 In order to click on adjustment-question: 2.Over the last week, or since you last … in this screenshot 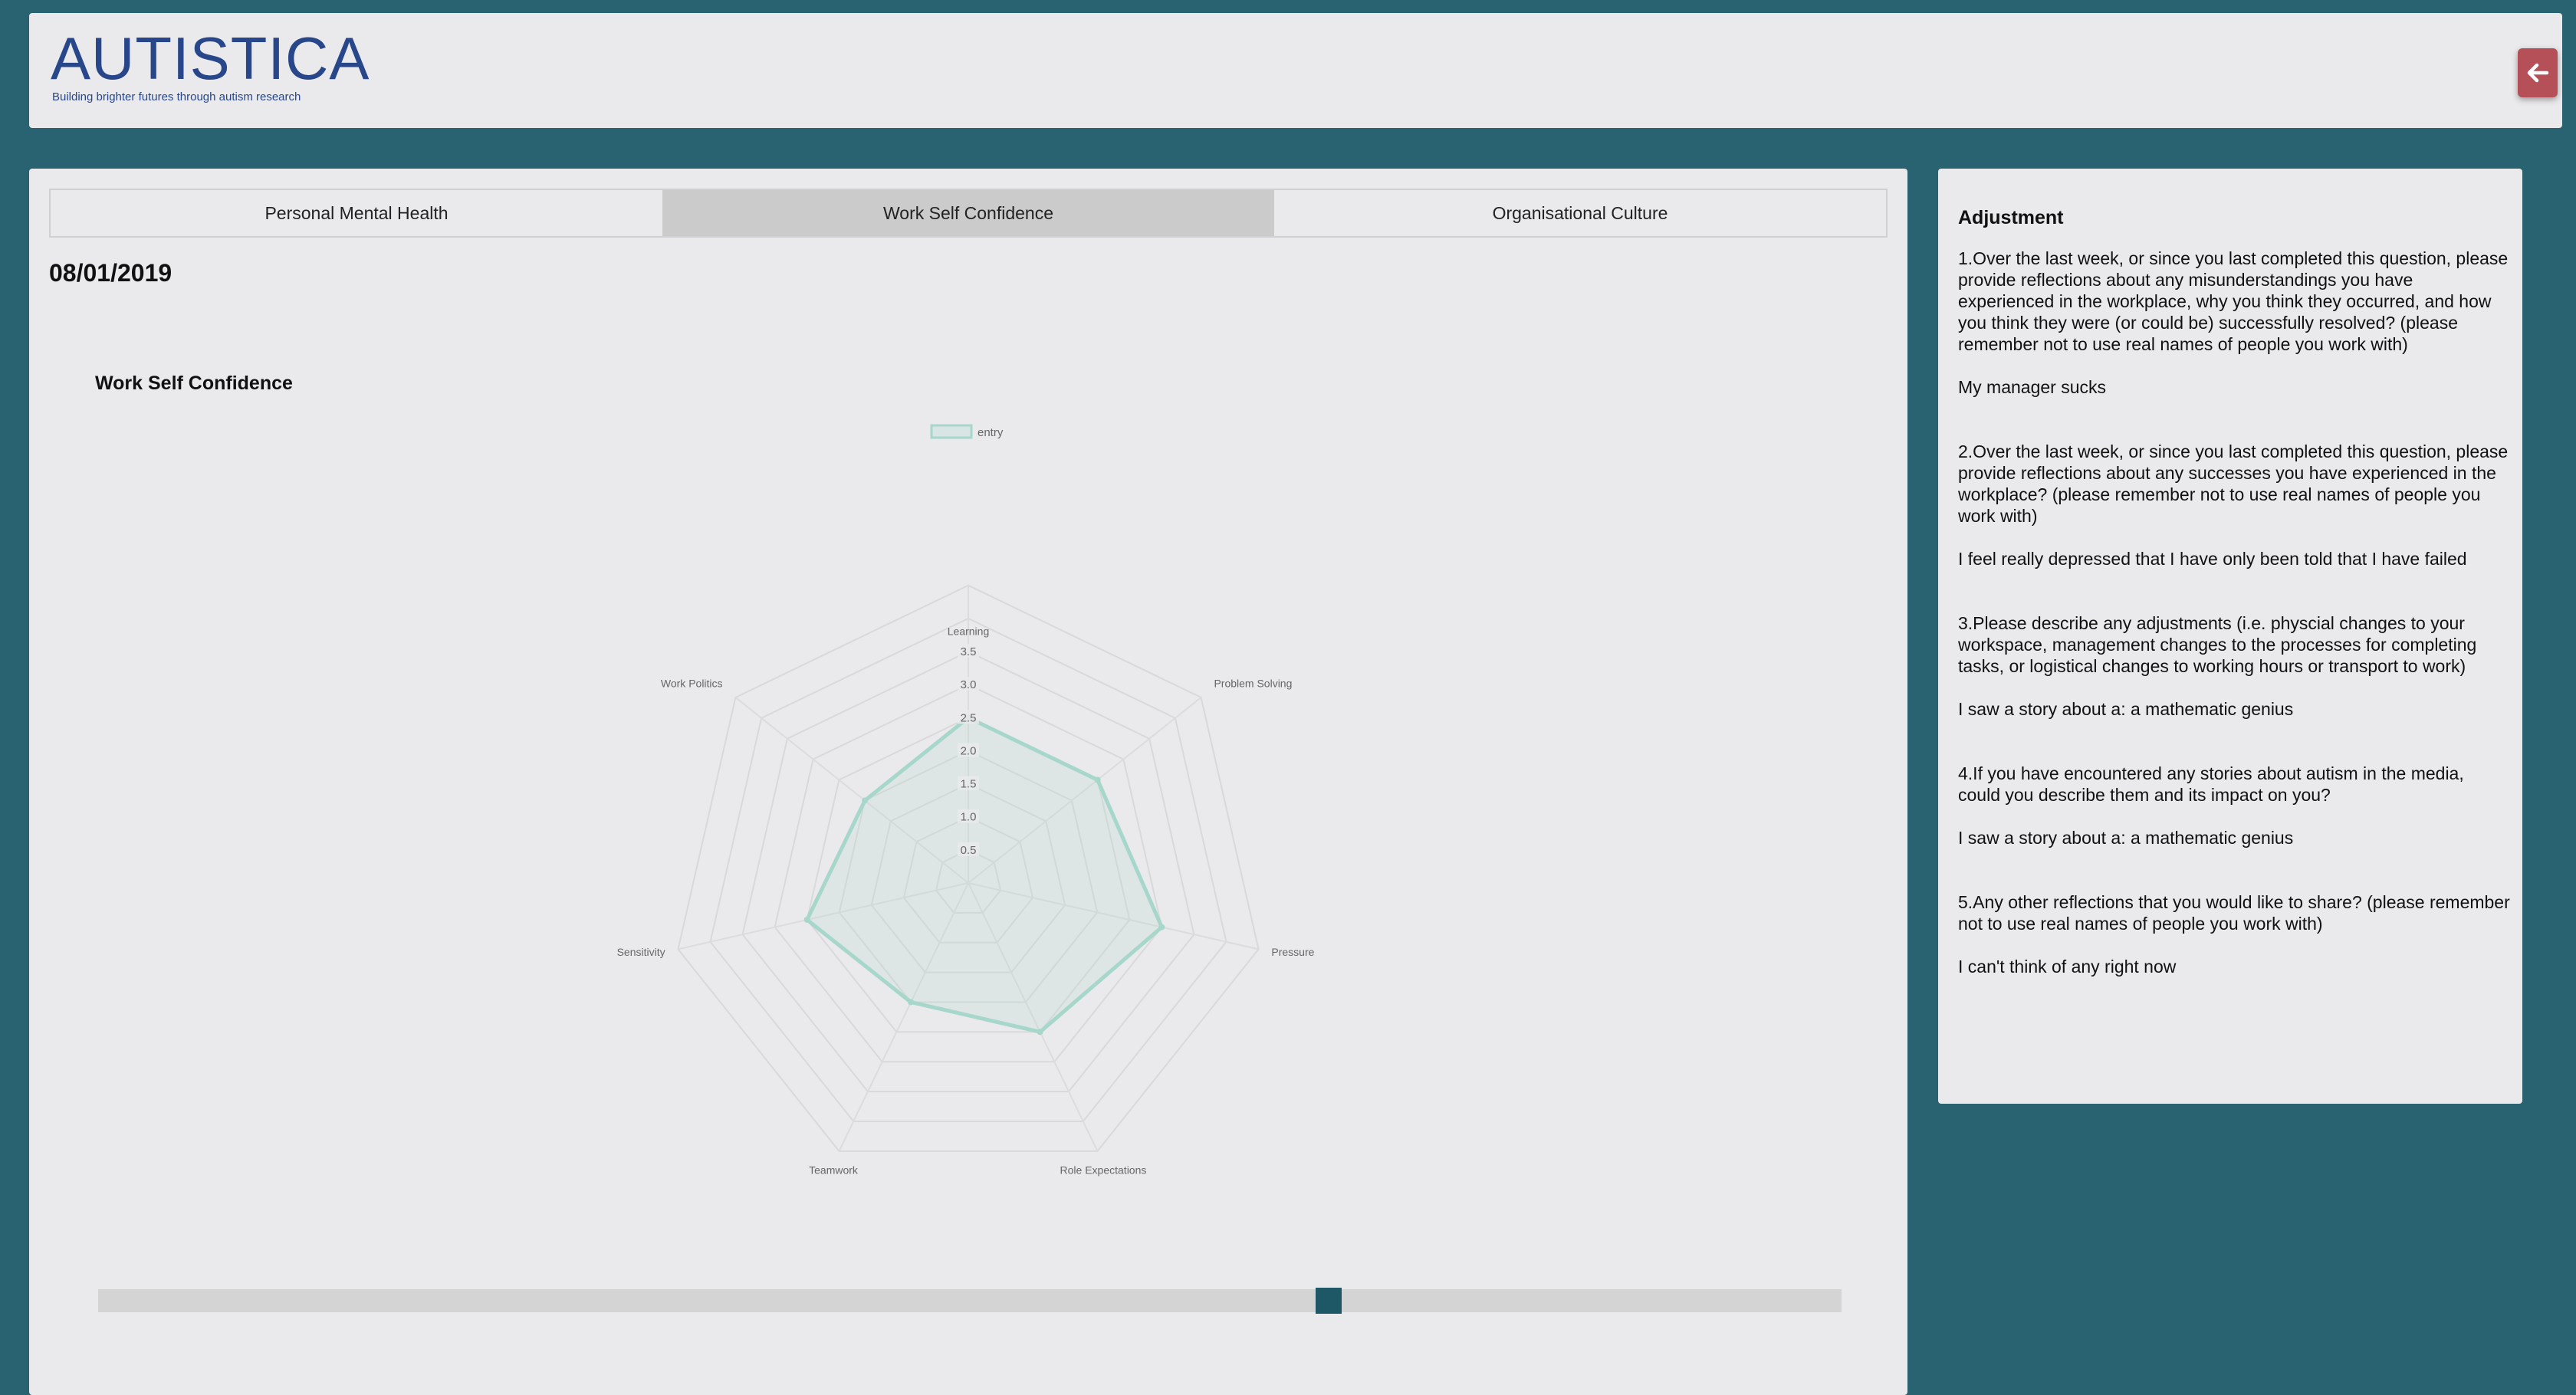, I will do `click(2233, 484)`.